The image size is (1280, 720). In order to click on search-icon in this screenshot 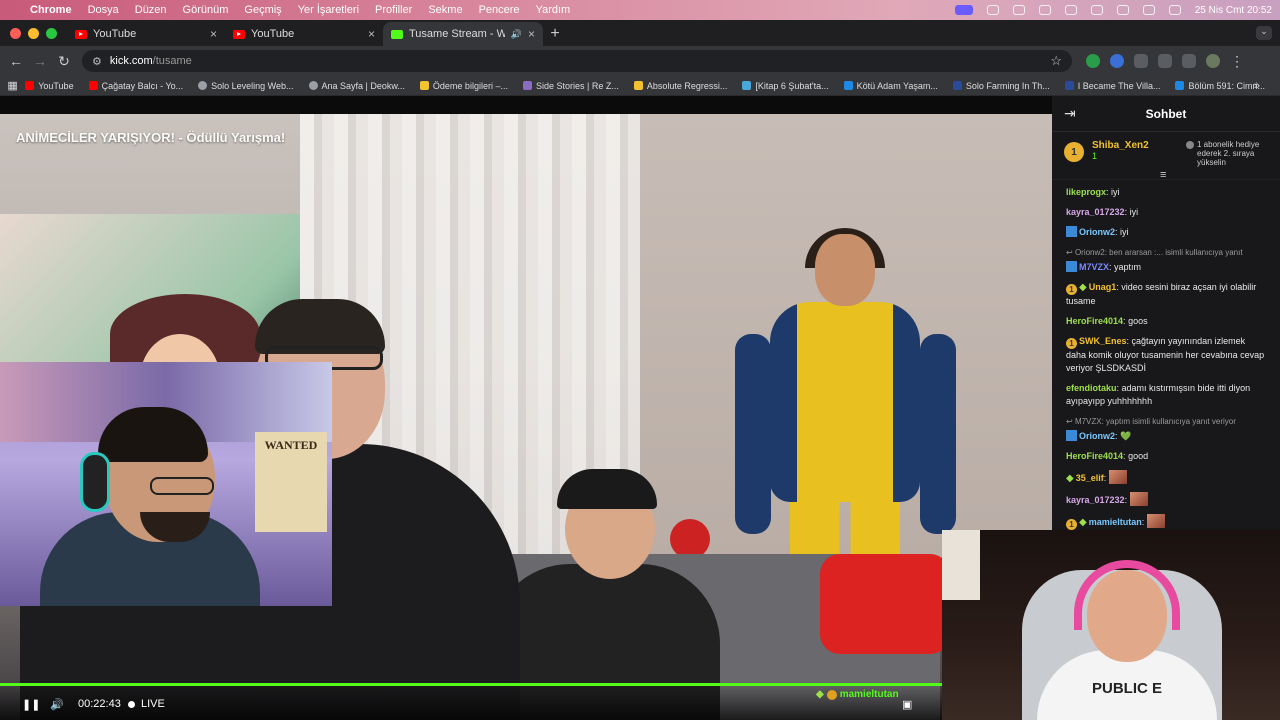, I will do `click(1148, 10)`.